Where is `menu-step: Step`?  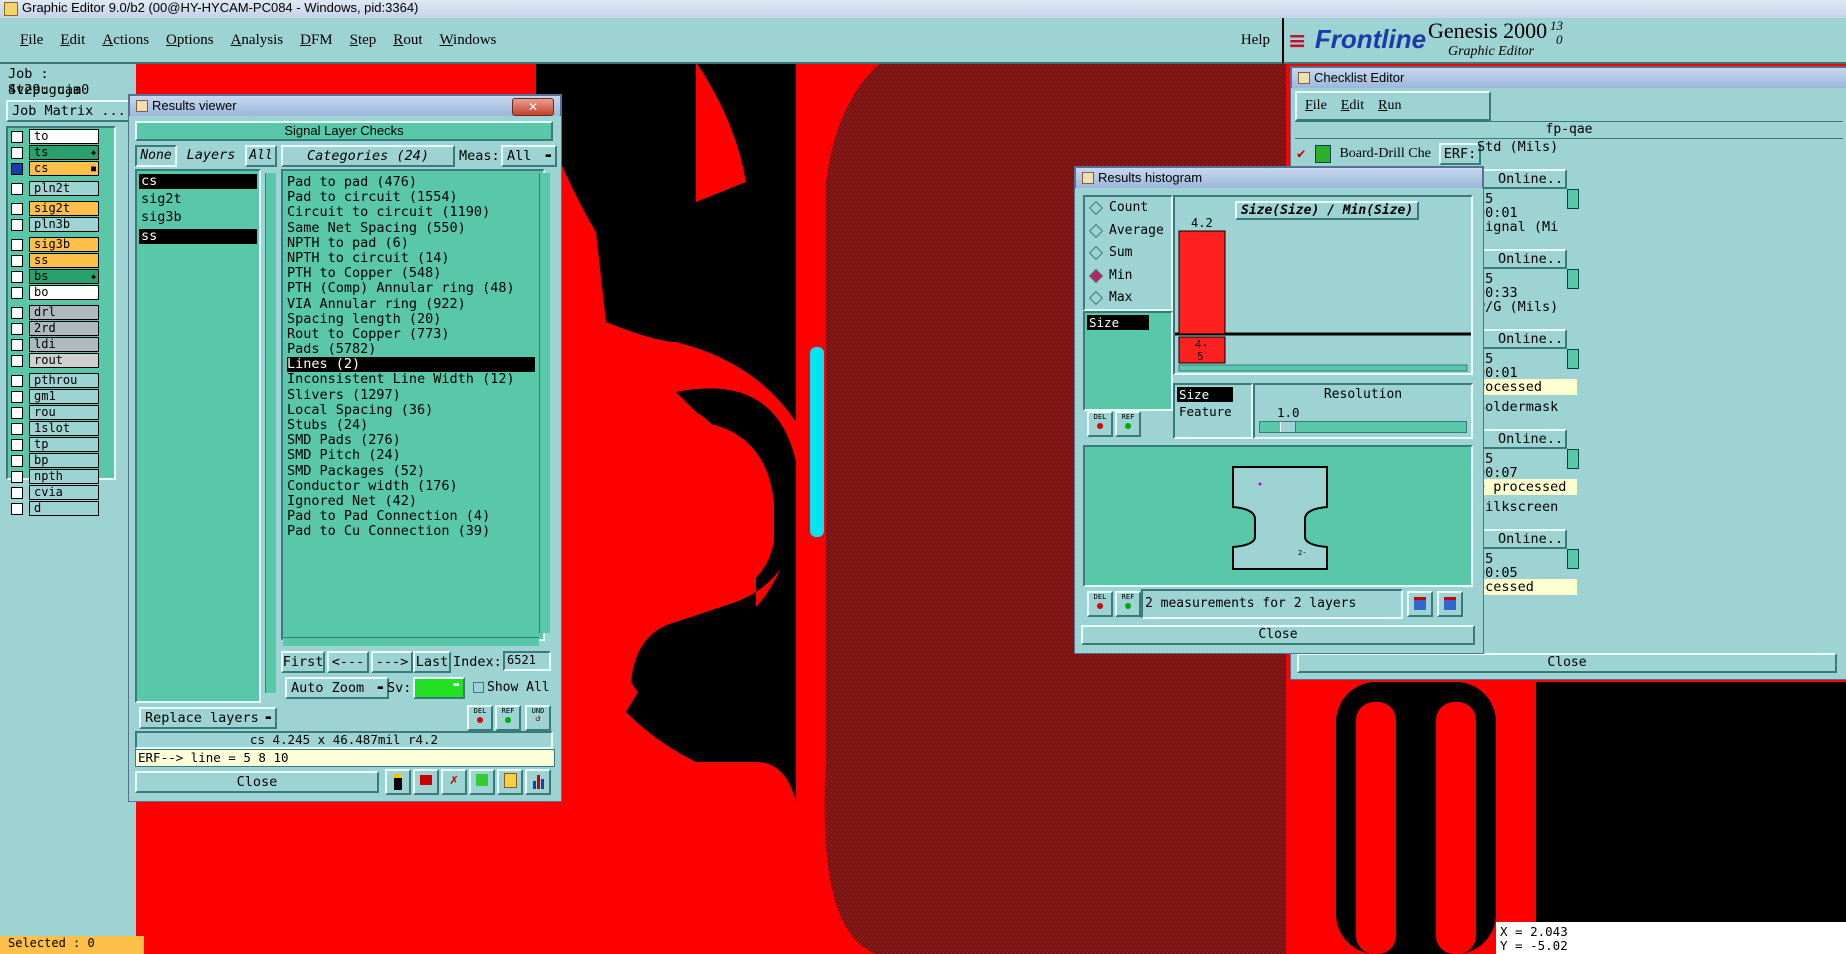 menu-step: Step is located at coordinates (363, 40).